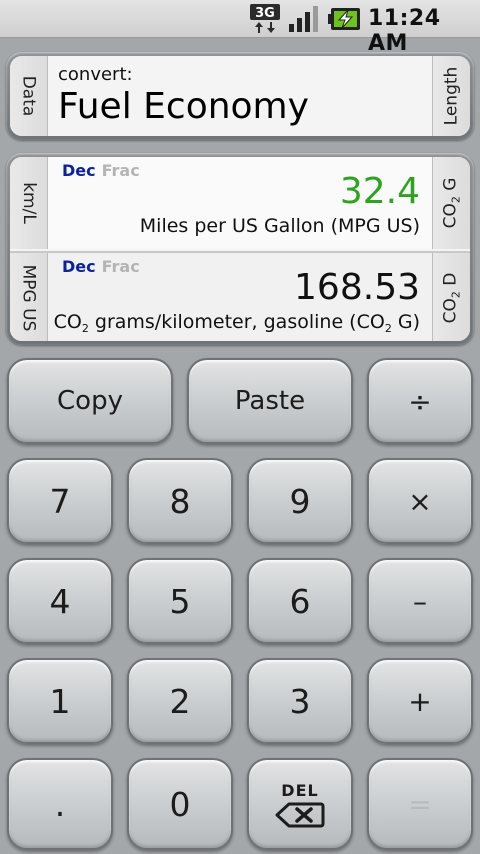  I want to click on svg-text: 3G, so click(265, 13).